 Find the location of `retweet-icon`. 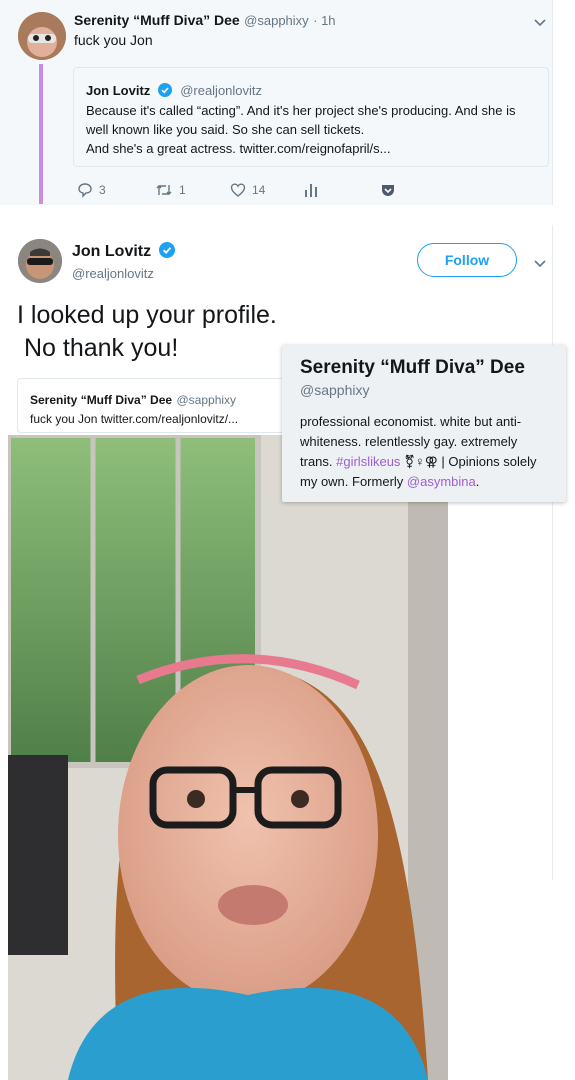

retweet-icon is located at coordinates (164, 190).